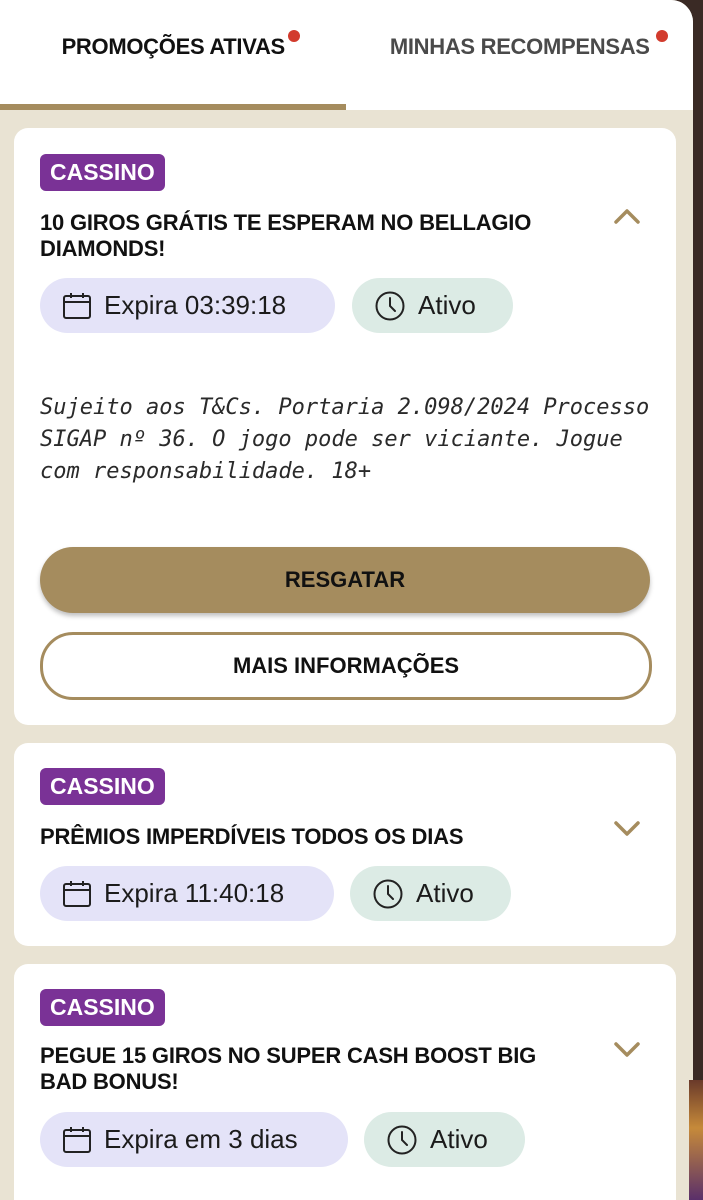  I want to click on expiry-text: Expira 03:39:18, so click(195, 305).